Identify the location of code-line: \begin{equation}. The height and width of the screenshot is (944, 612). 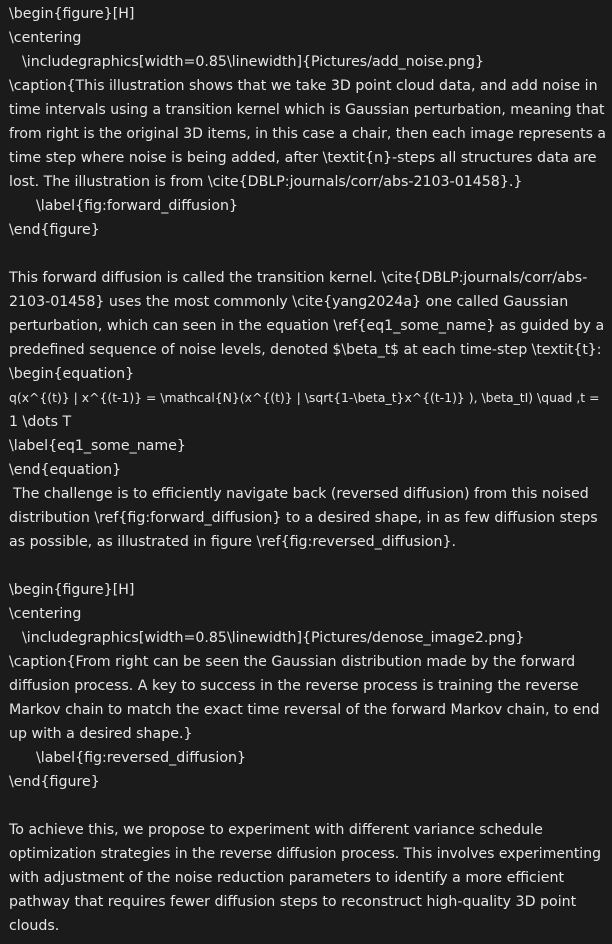
(72, 374).